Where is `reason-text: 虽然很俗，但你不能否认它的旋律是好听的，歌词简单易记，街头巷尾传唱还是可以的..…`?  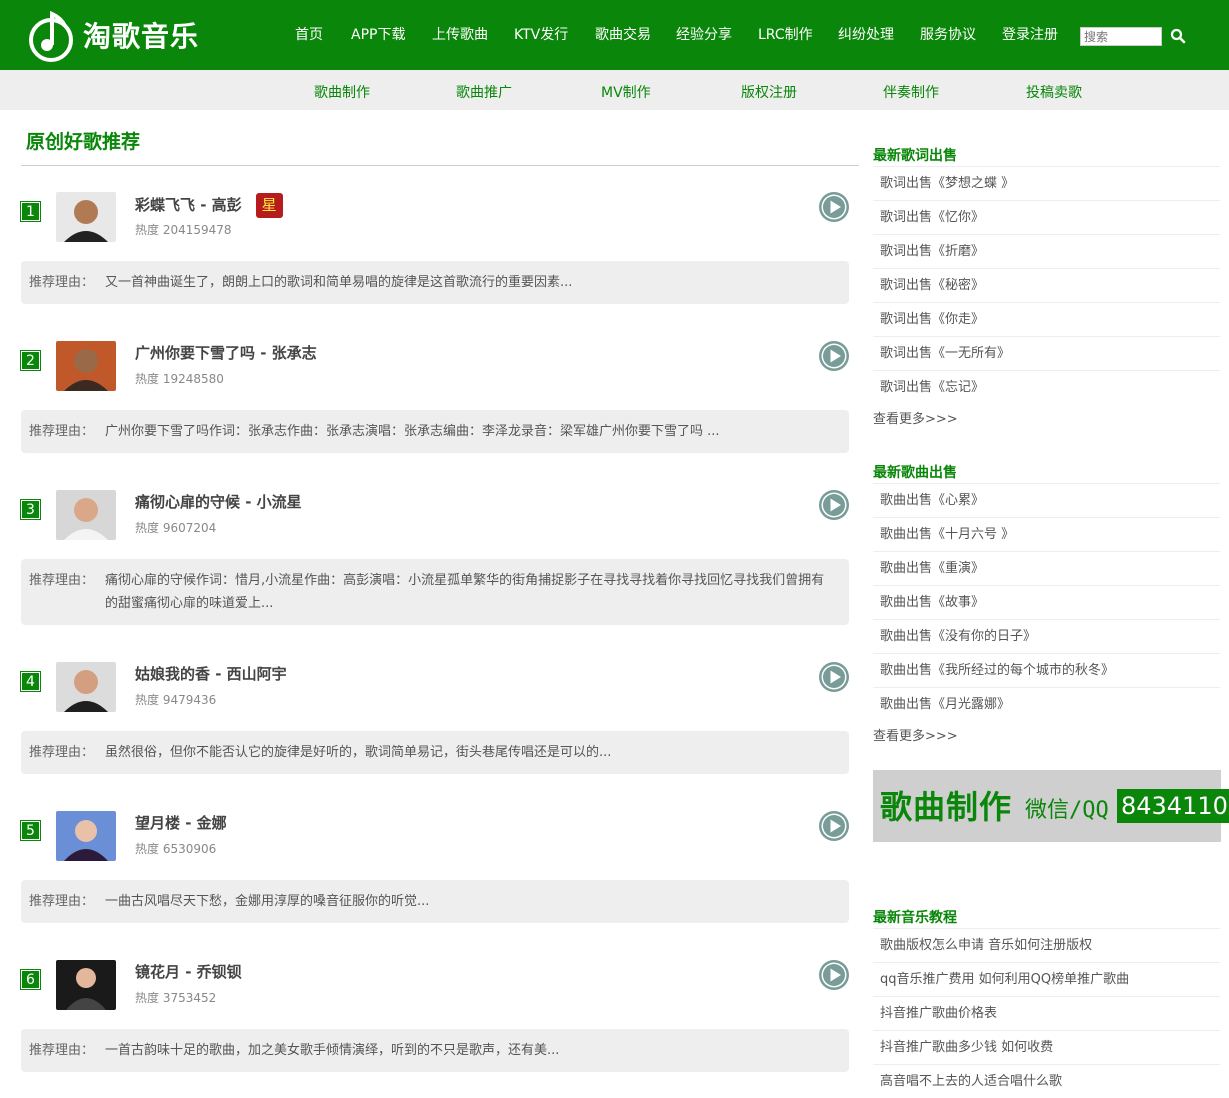
reason-text: 虽然很俗，但你不能否认它的旋律是好听的，歌词简单易记，街头巷尾传唱还是可以的..… is located at coordinates (358, 752).